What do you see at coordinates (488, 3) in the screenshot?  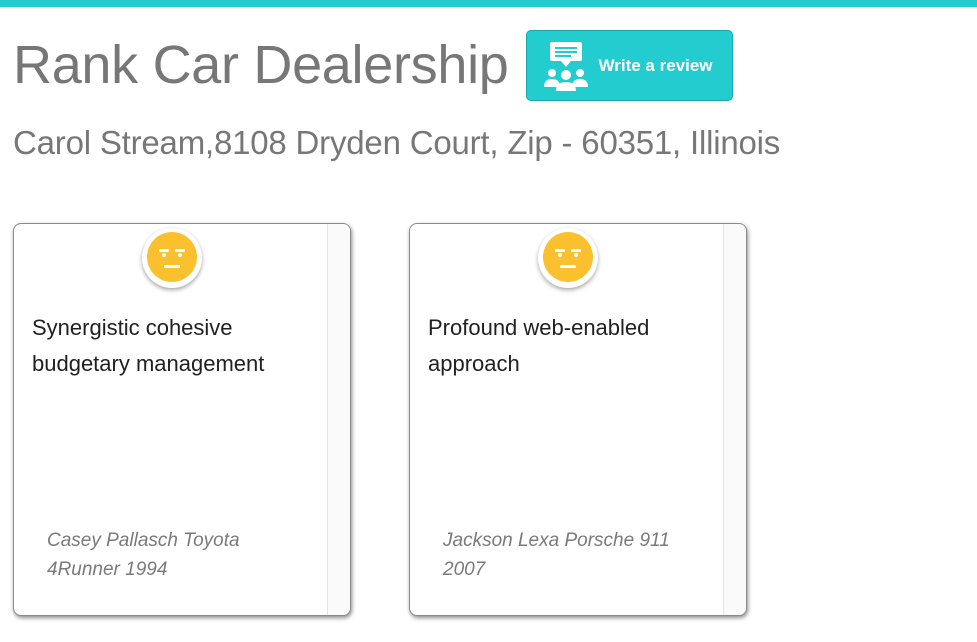 I see `top-accent-bar` at bounding box center [488, 3].